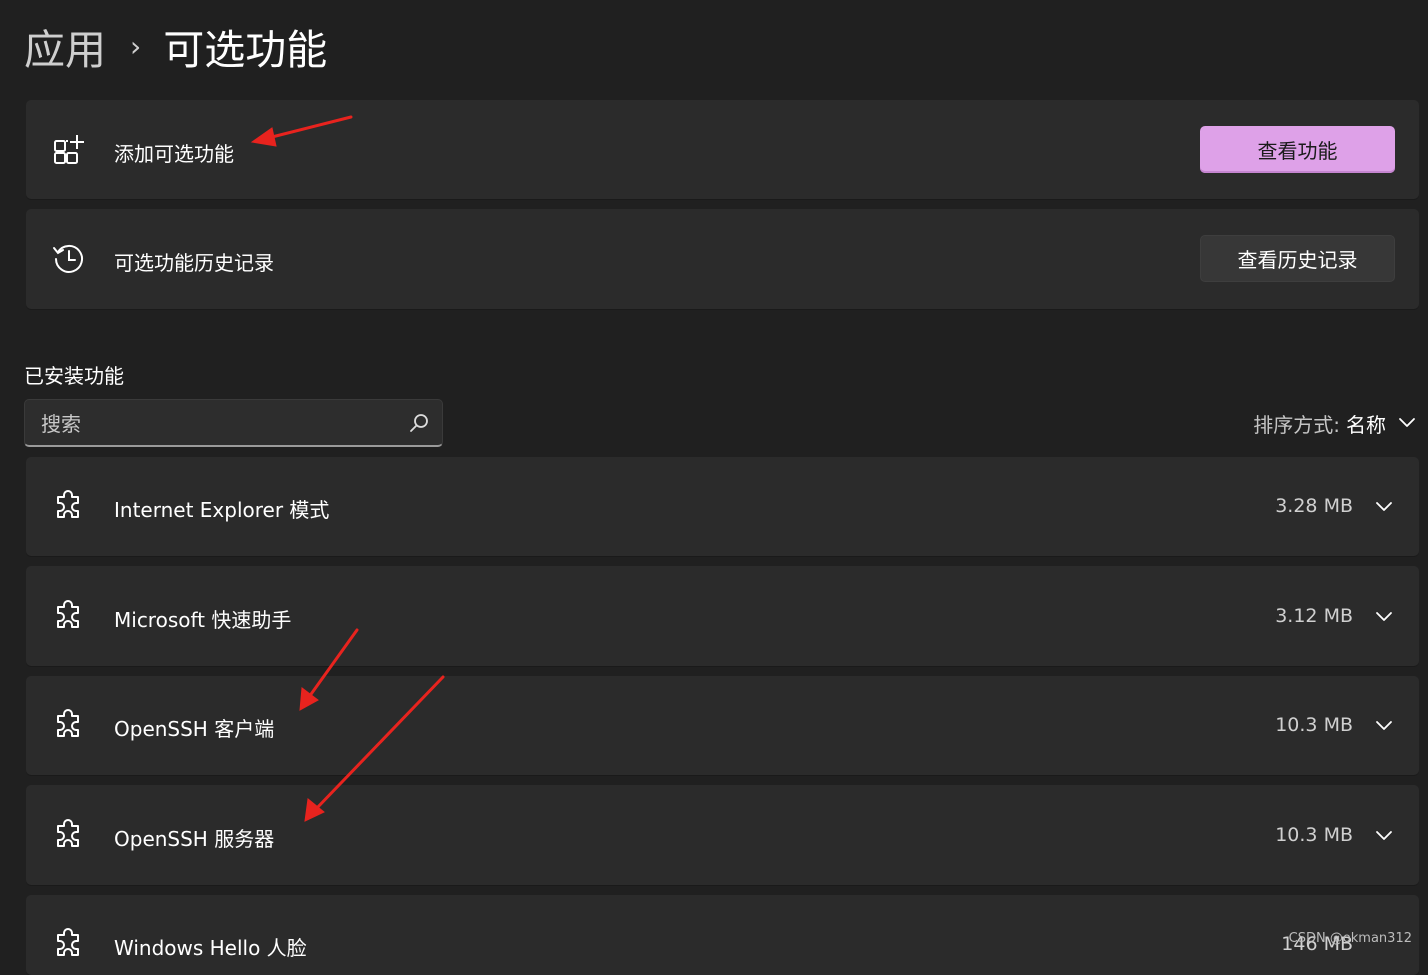 The width and height of the screenshot is (1428, 975). Describe the element at coordinates (1297, 149) in the screenshot. I see `view-features-button: 查看功能` at that location.